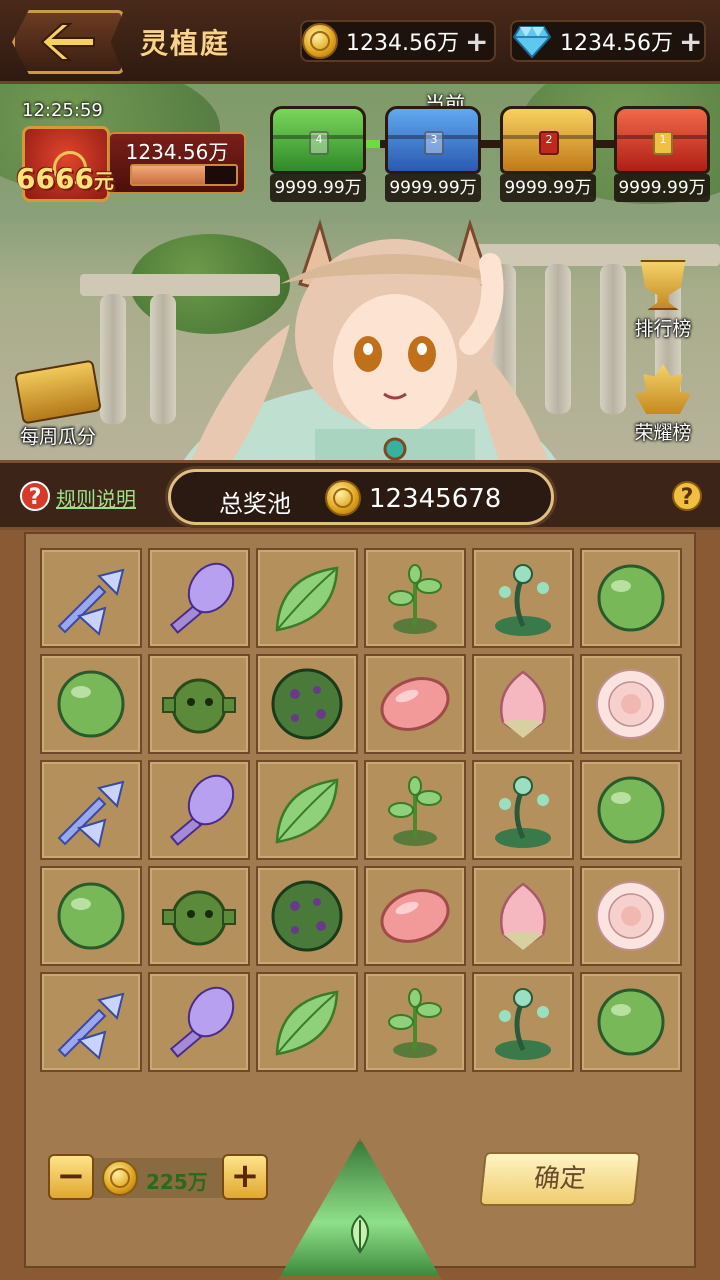  Describe the element at coordinates (370, 339) in the screenshot. I see `fox-girl-character` at that location.